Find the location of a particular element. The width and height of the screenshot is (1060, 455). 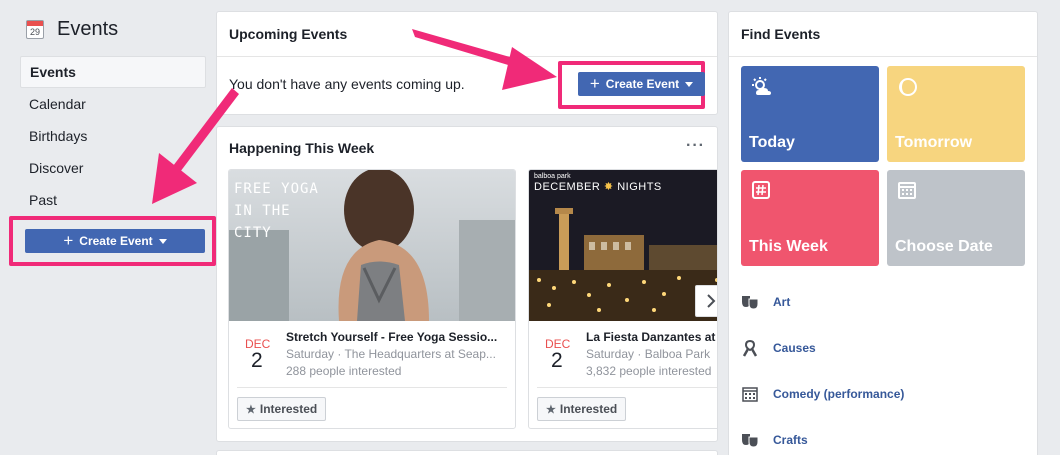

sidebar-item-events: Events is located at coordinates (113, 72).